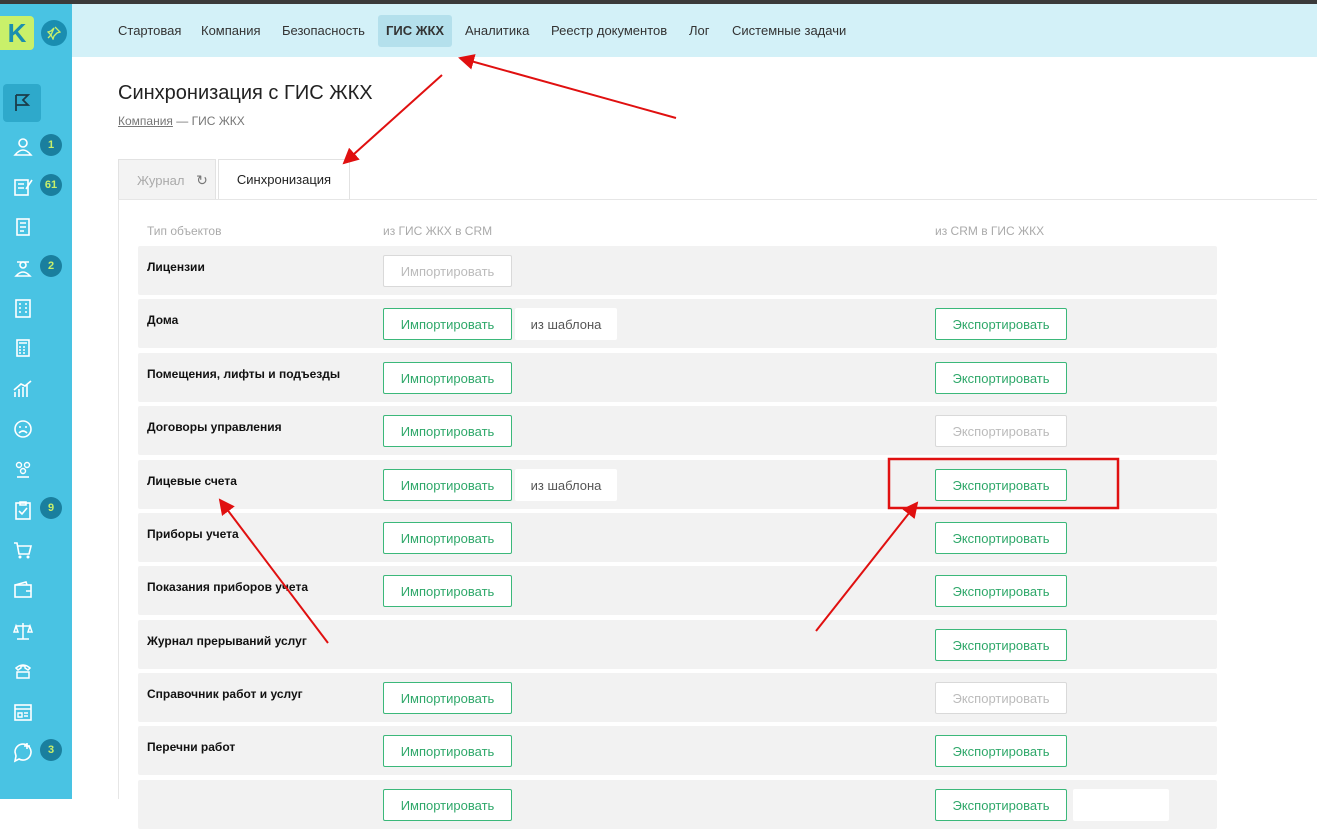 This screenshot has width=1317, height=829. What do you see at coordinates (17, 33) in the screenshot?
I see `app-logo: K` at bounding box center [17, 33].